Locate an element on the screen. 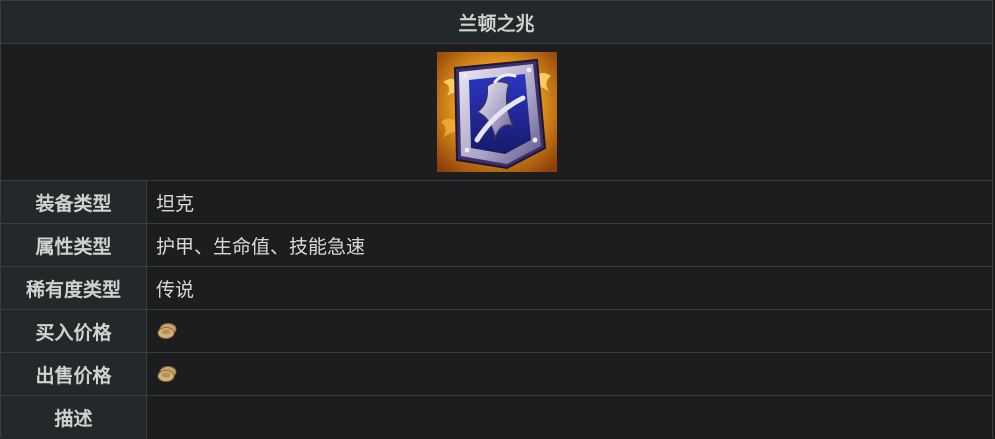  sell-price-value is located at coordinates (569, 374).